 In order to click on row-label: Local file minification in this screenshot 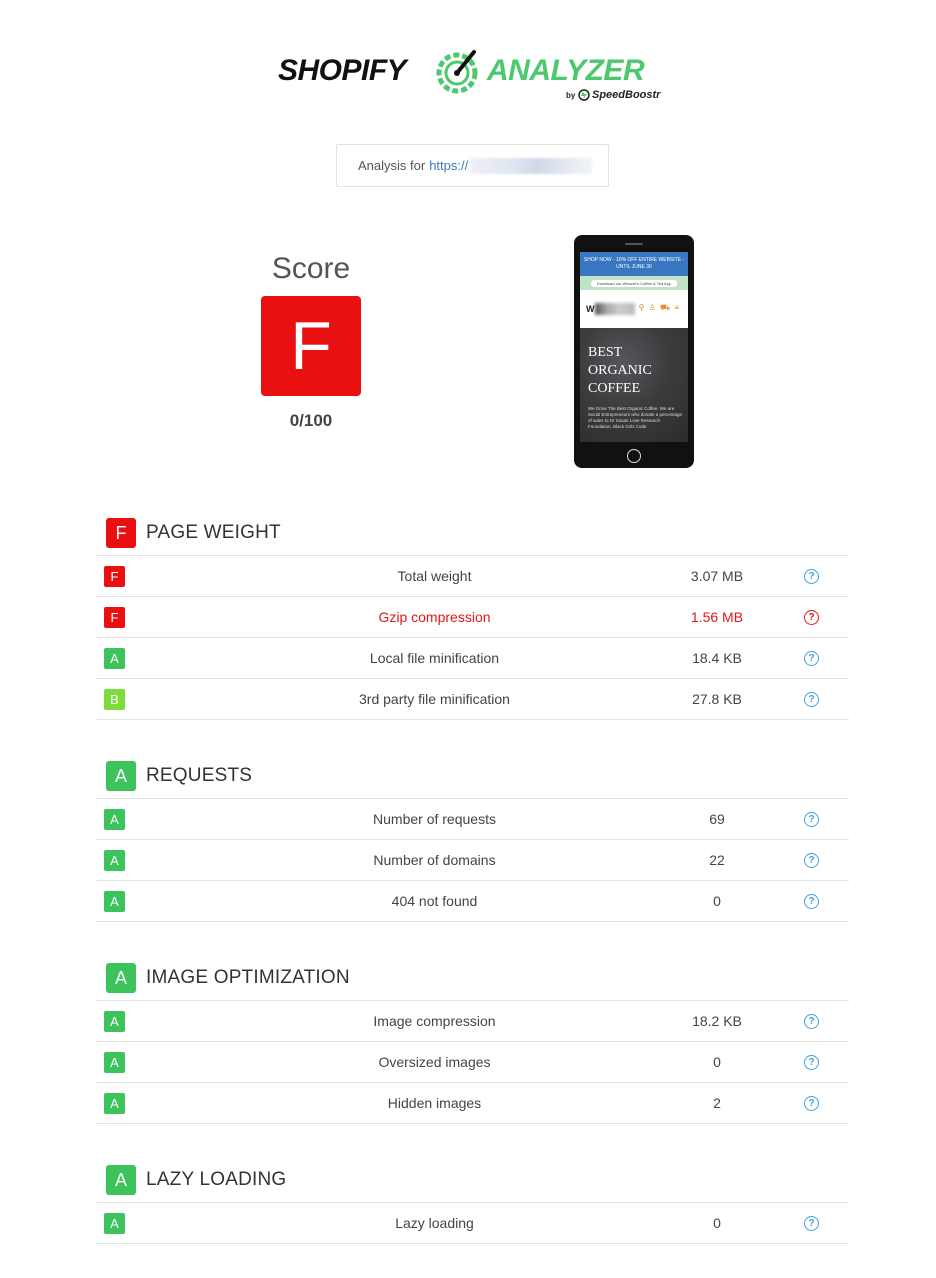, I will do `click(434, 658)`.